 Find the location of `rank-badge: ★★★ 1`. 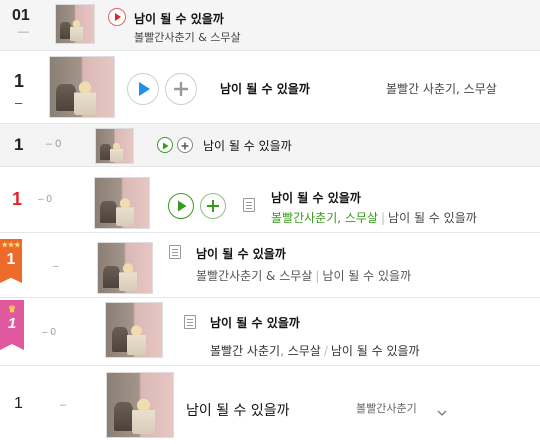

rank-badge: ★★★ 1 is located at coordinates (11, 261).